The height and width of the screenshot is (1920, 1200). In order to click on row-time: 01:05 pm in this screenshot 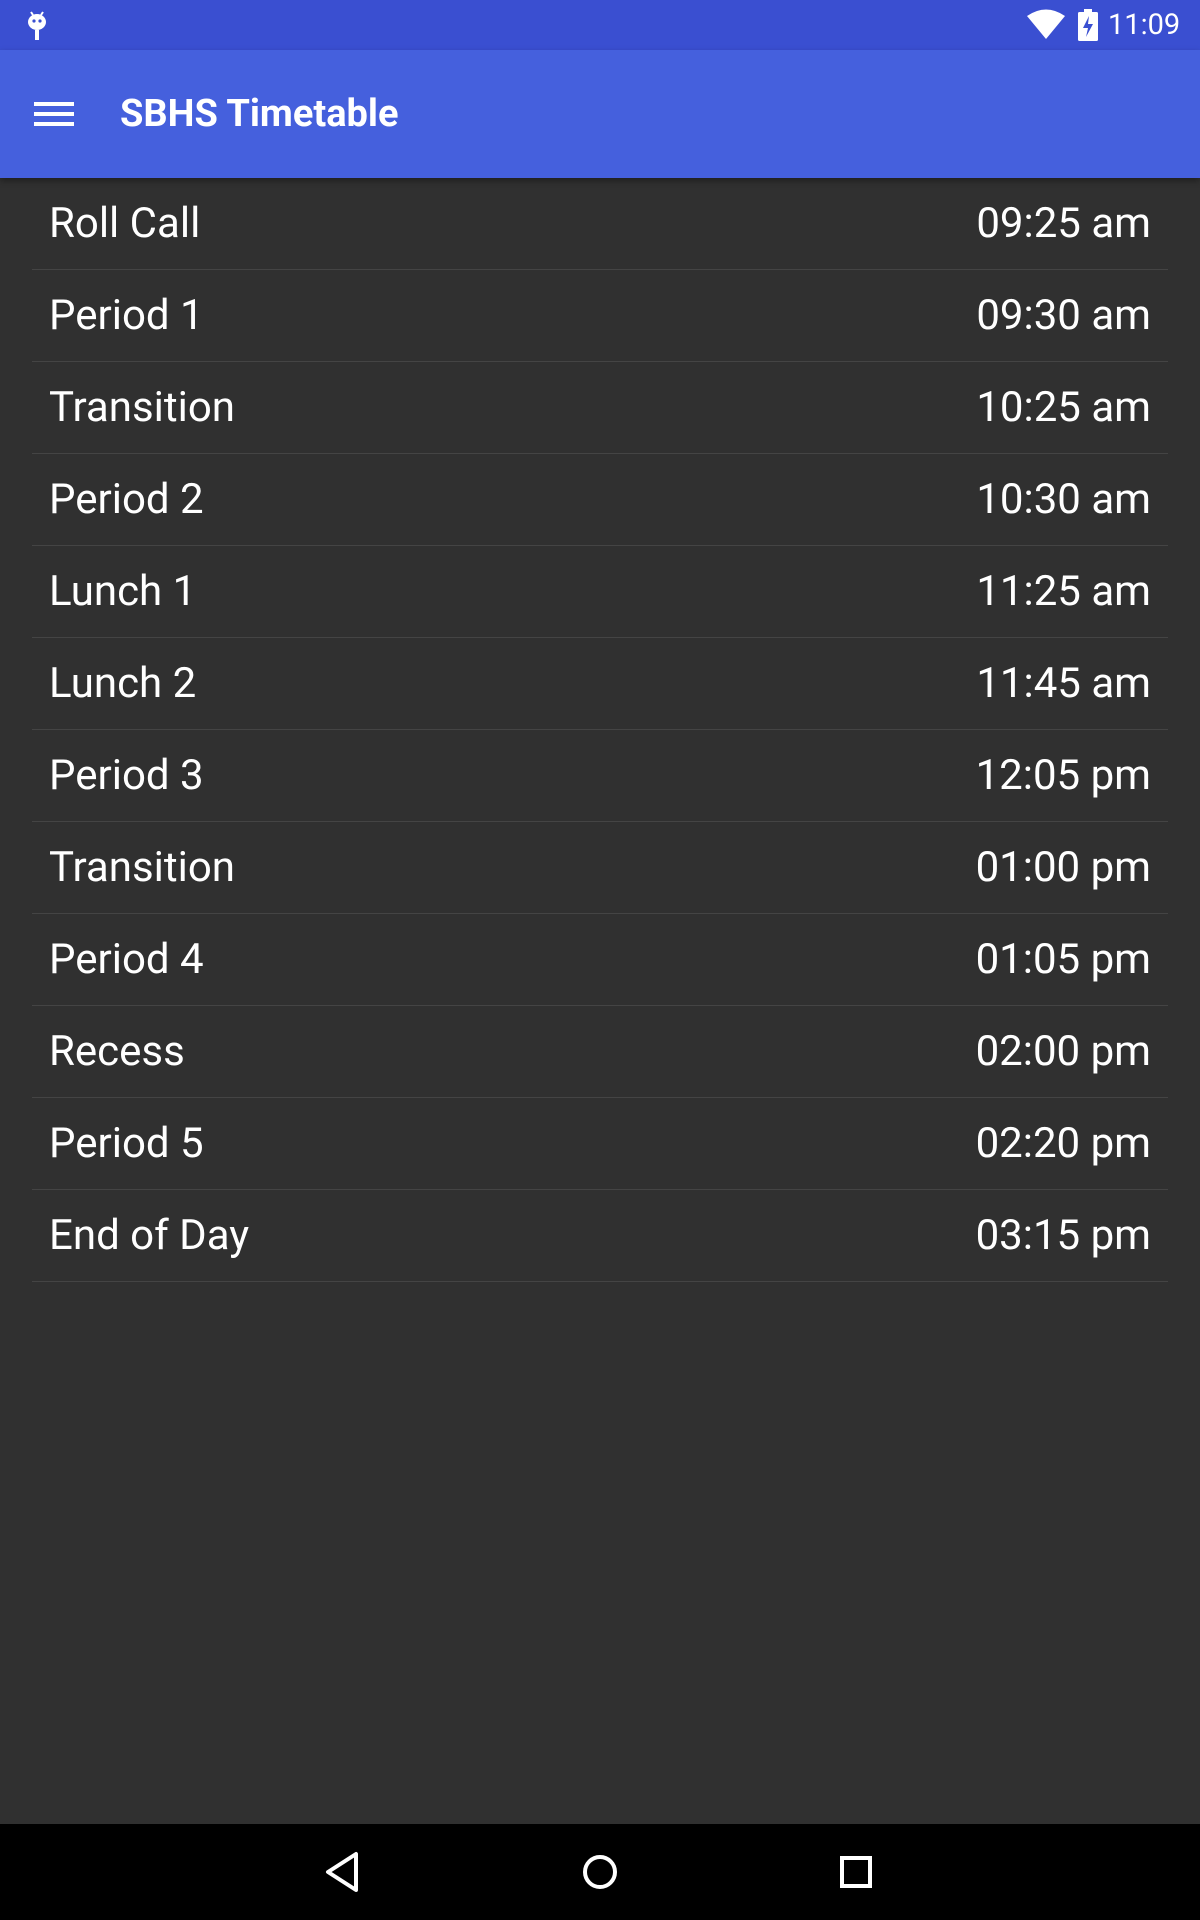, I will do `click(1063, 959)`.